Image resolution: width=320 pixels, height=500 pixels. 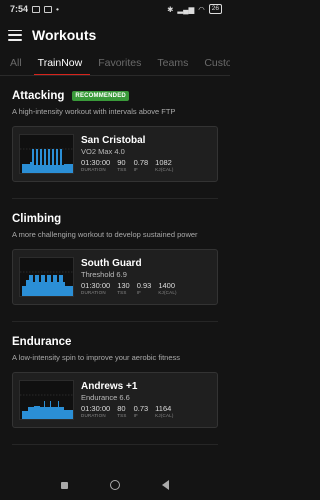 What do you see at coordinates (170, 9) in the screenshot?
I see `bluetooth-icon: ✱` at bounding box center [170, 9].